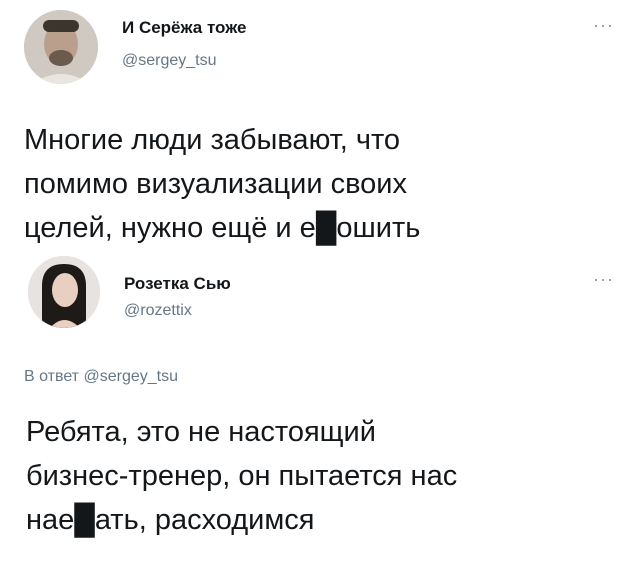 The image size is (640, 564). I want to click on reply-context: В ответ @sergey_tsu, so click(101, 377).